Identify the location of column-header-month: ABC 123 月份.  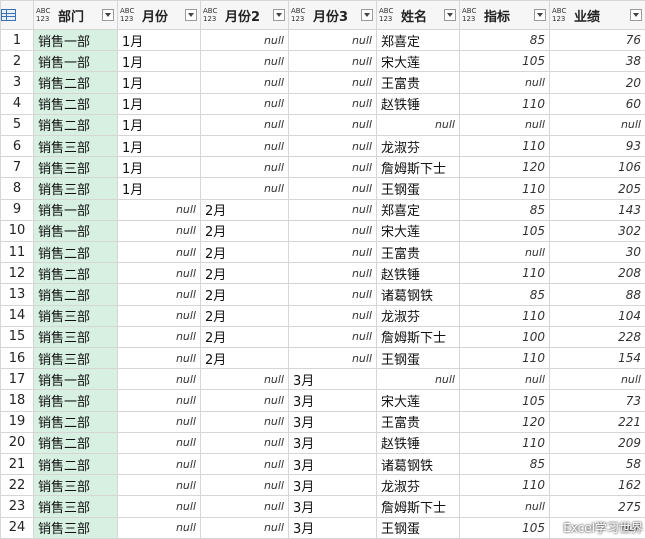
(159, 15).